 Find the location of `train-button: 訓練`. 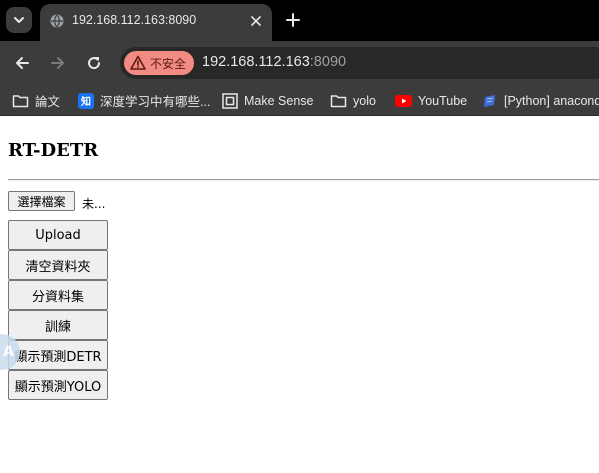

train-button: 訓練 is located at coordinates (58, 325).